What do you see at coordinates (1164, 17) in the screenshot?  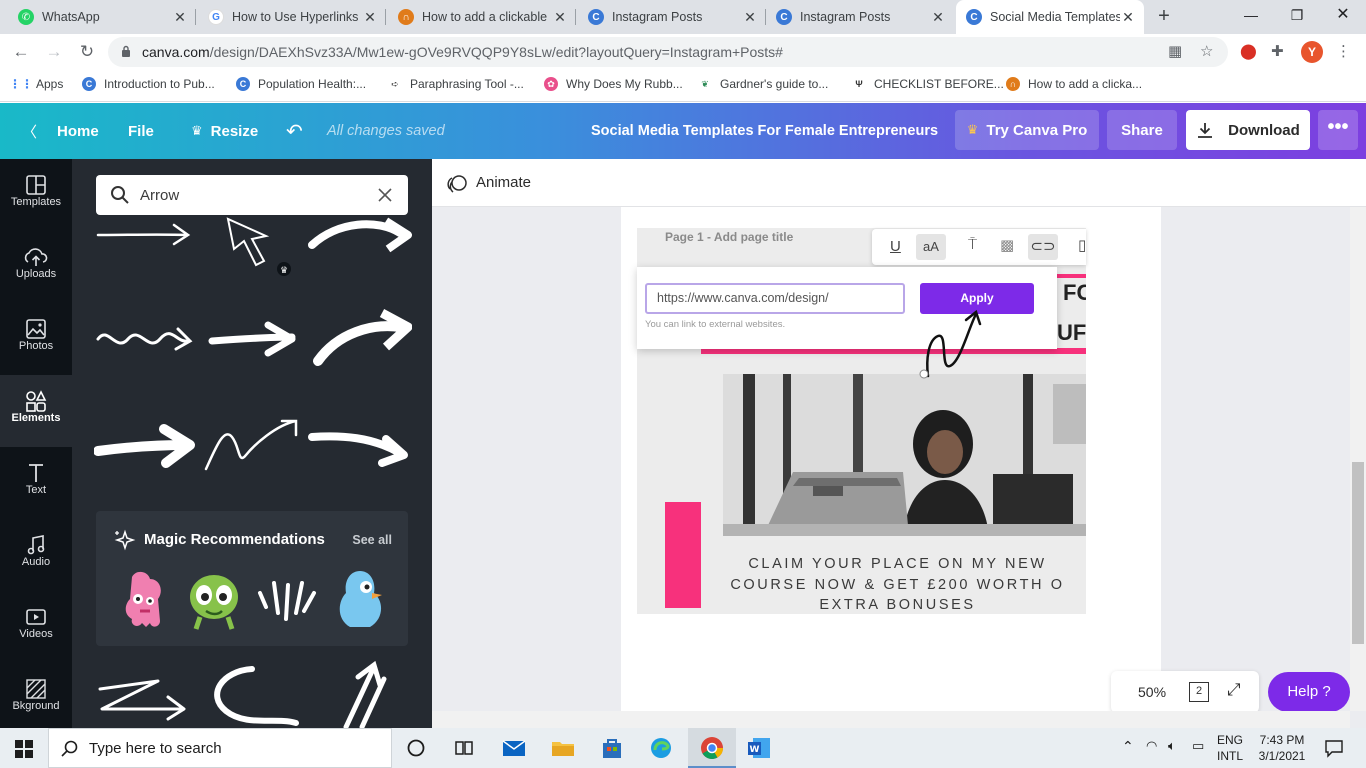 I see `new-tab-icon: +` at bounding box center [1164, 17].